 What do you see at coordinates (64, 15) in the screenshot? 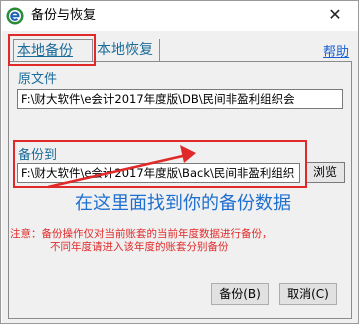
I see `window-title: 备份与恢复` at bounding box center [64, 15].